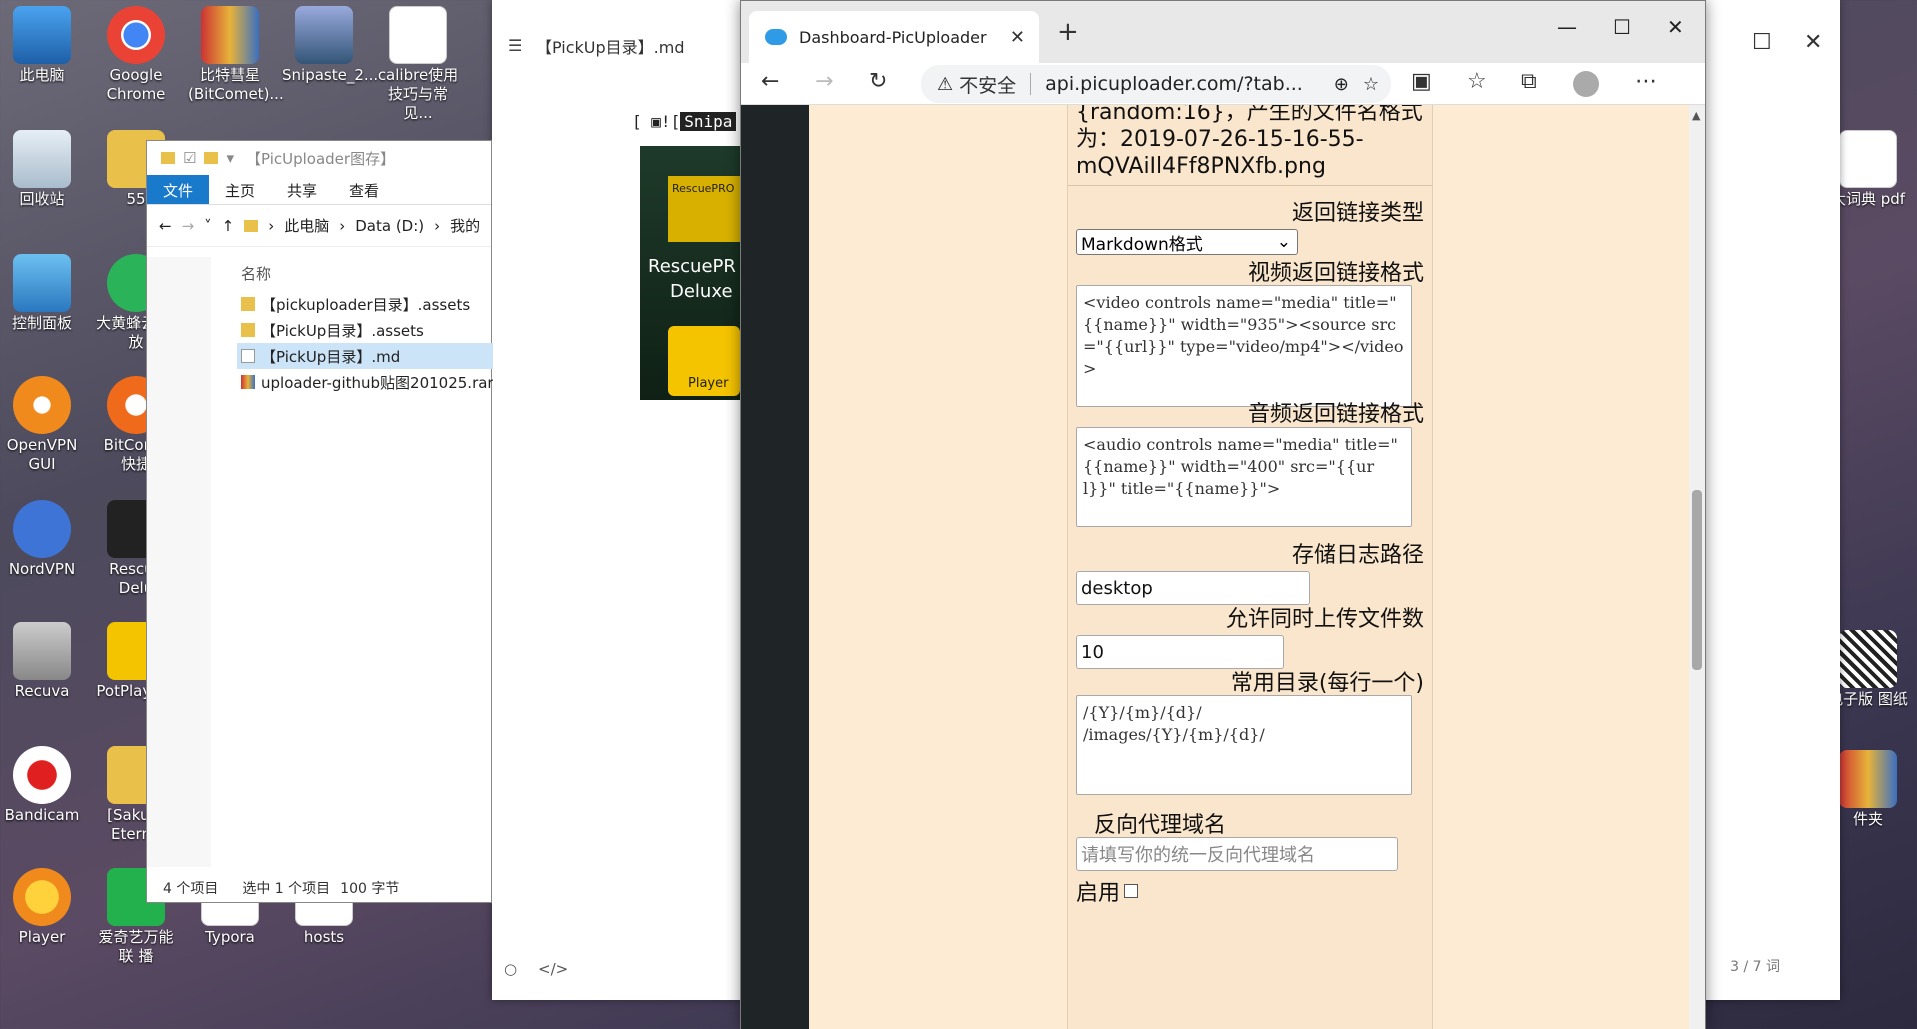  Describe the element at coordinates (178, 189) in the screenshot. I see `tab-file: 文件` at that location.